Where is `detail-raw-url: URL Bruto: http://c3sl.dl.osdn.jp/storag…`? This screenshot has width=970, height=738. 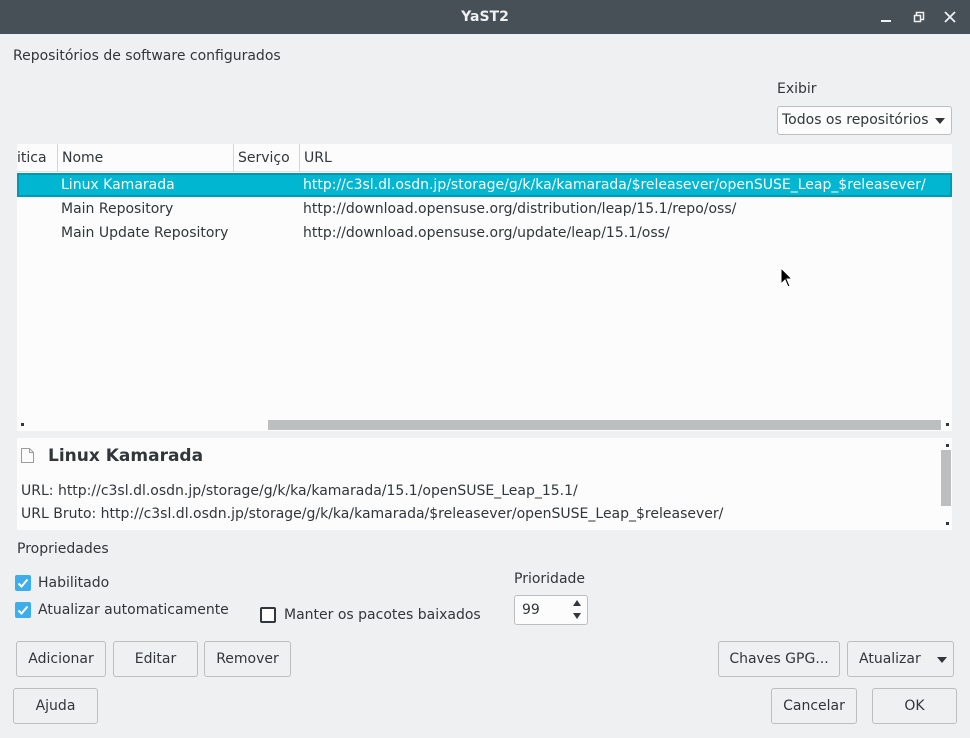 detail-raw-url: URL Bruto: http://c3sl.dl.osdn.jp/storag… is located at coordinates (372, 514).